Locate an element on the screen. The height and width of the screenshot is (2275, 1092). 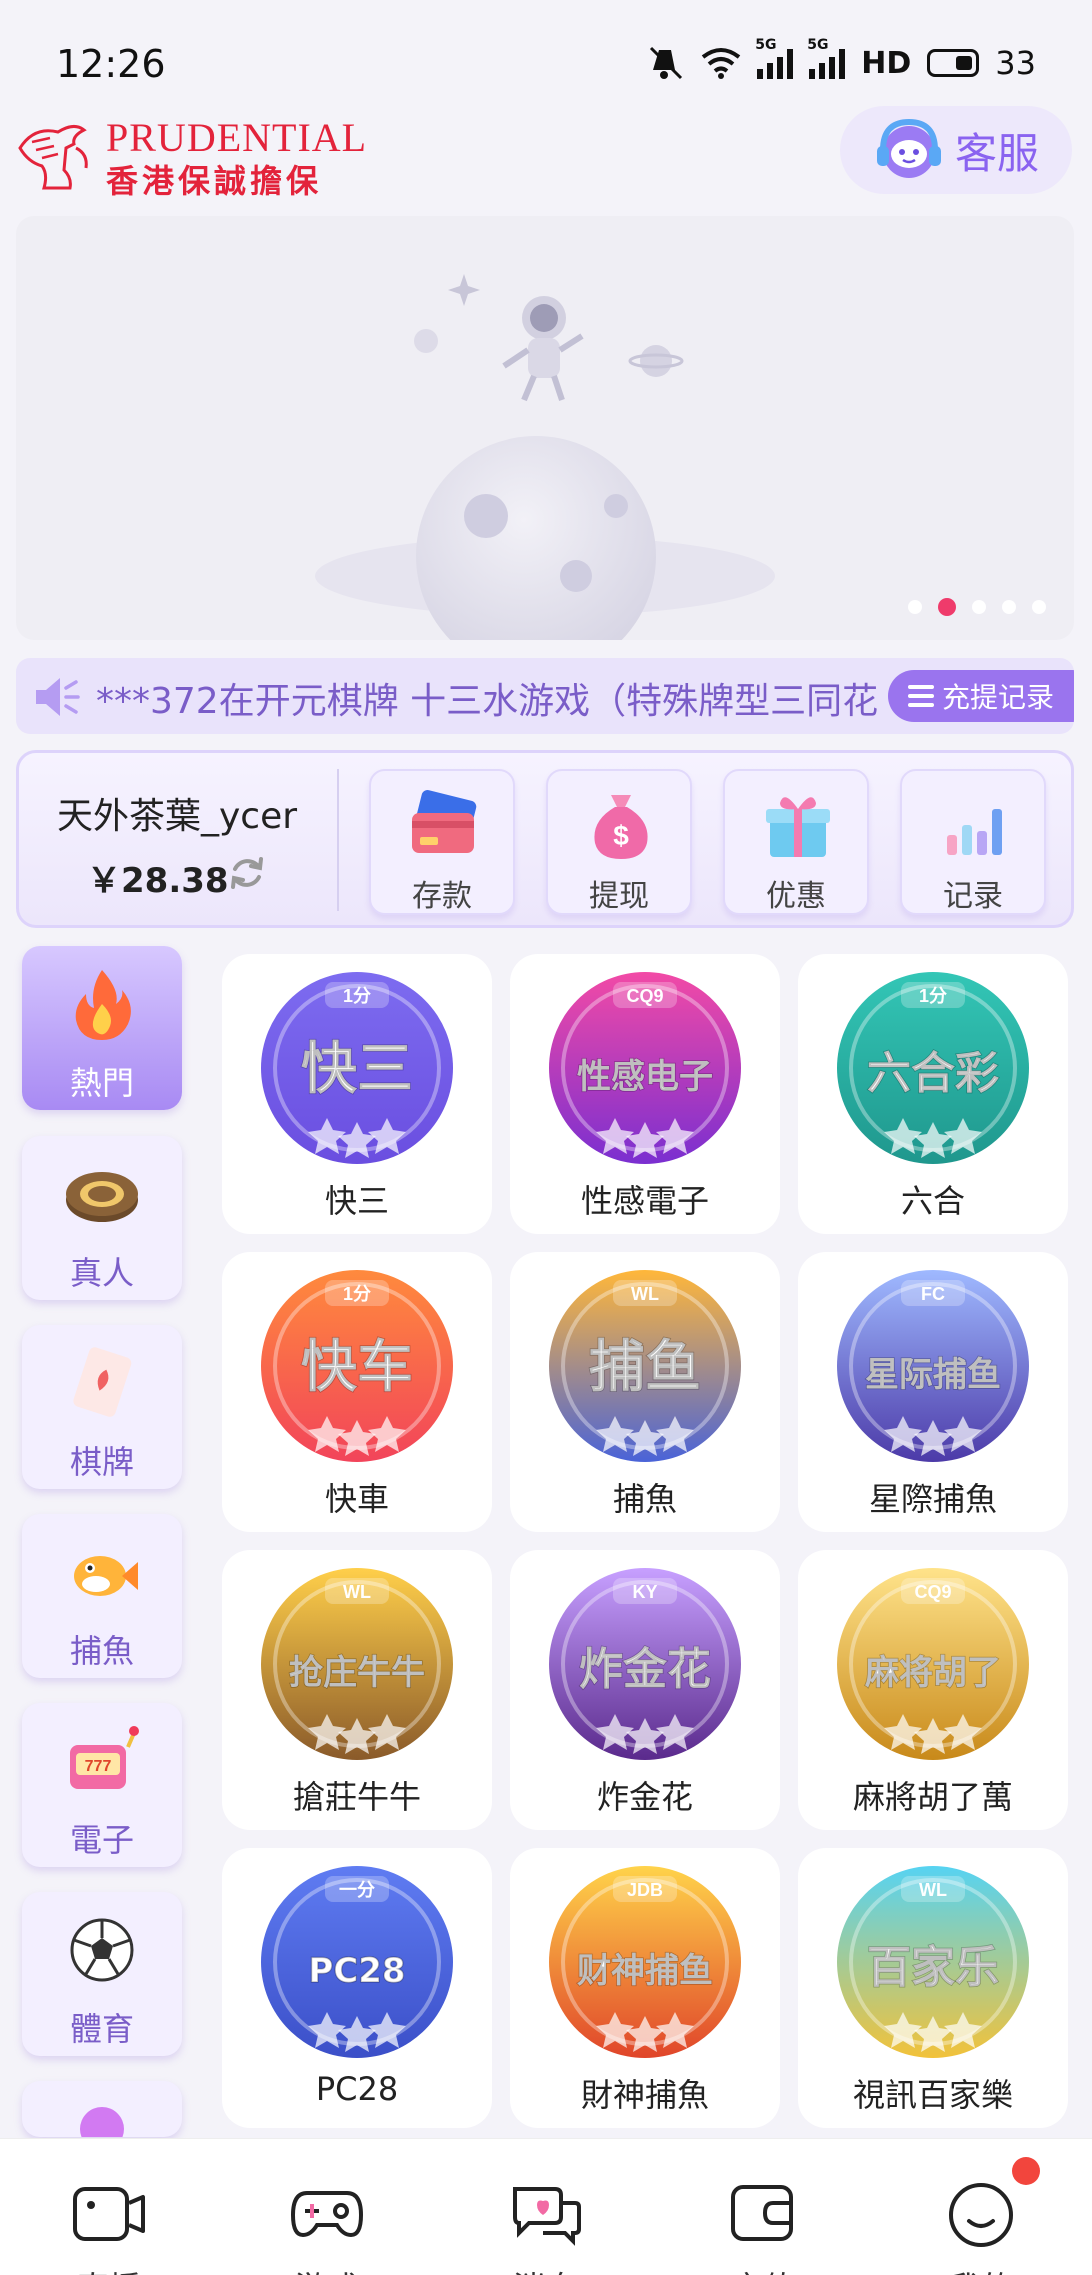
nav-recharge: 充值 is located at coordinates (763, 2207).